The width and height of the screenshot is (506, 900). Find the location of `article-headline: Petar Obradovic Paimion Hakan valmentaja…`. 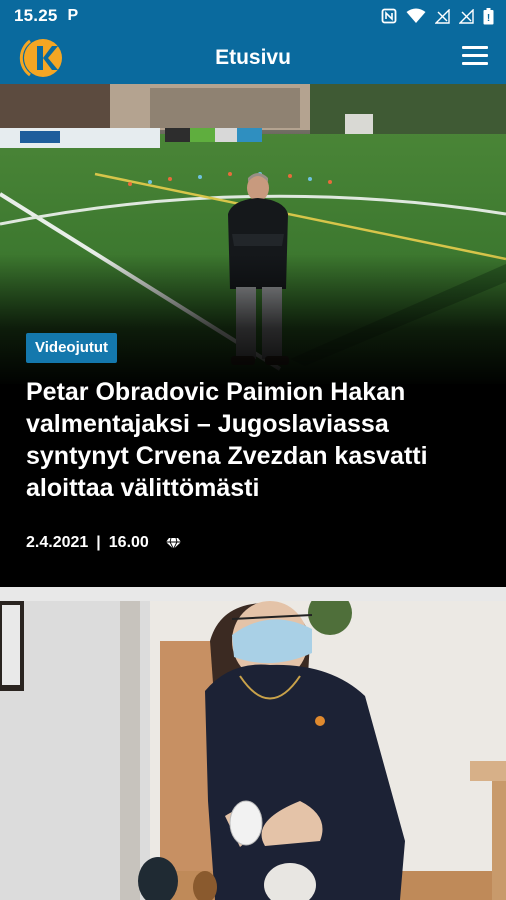

article-headline: Petar Obradovic Paimion Hakan valmentaja… is located at coordinates (256, 440).